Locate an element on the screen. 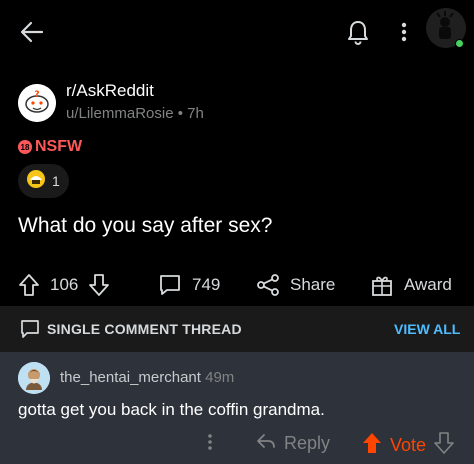  comment-age: 49m is located at coordinates (220, 377).